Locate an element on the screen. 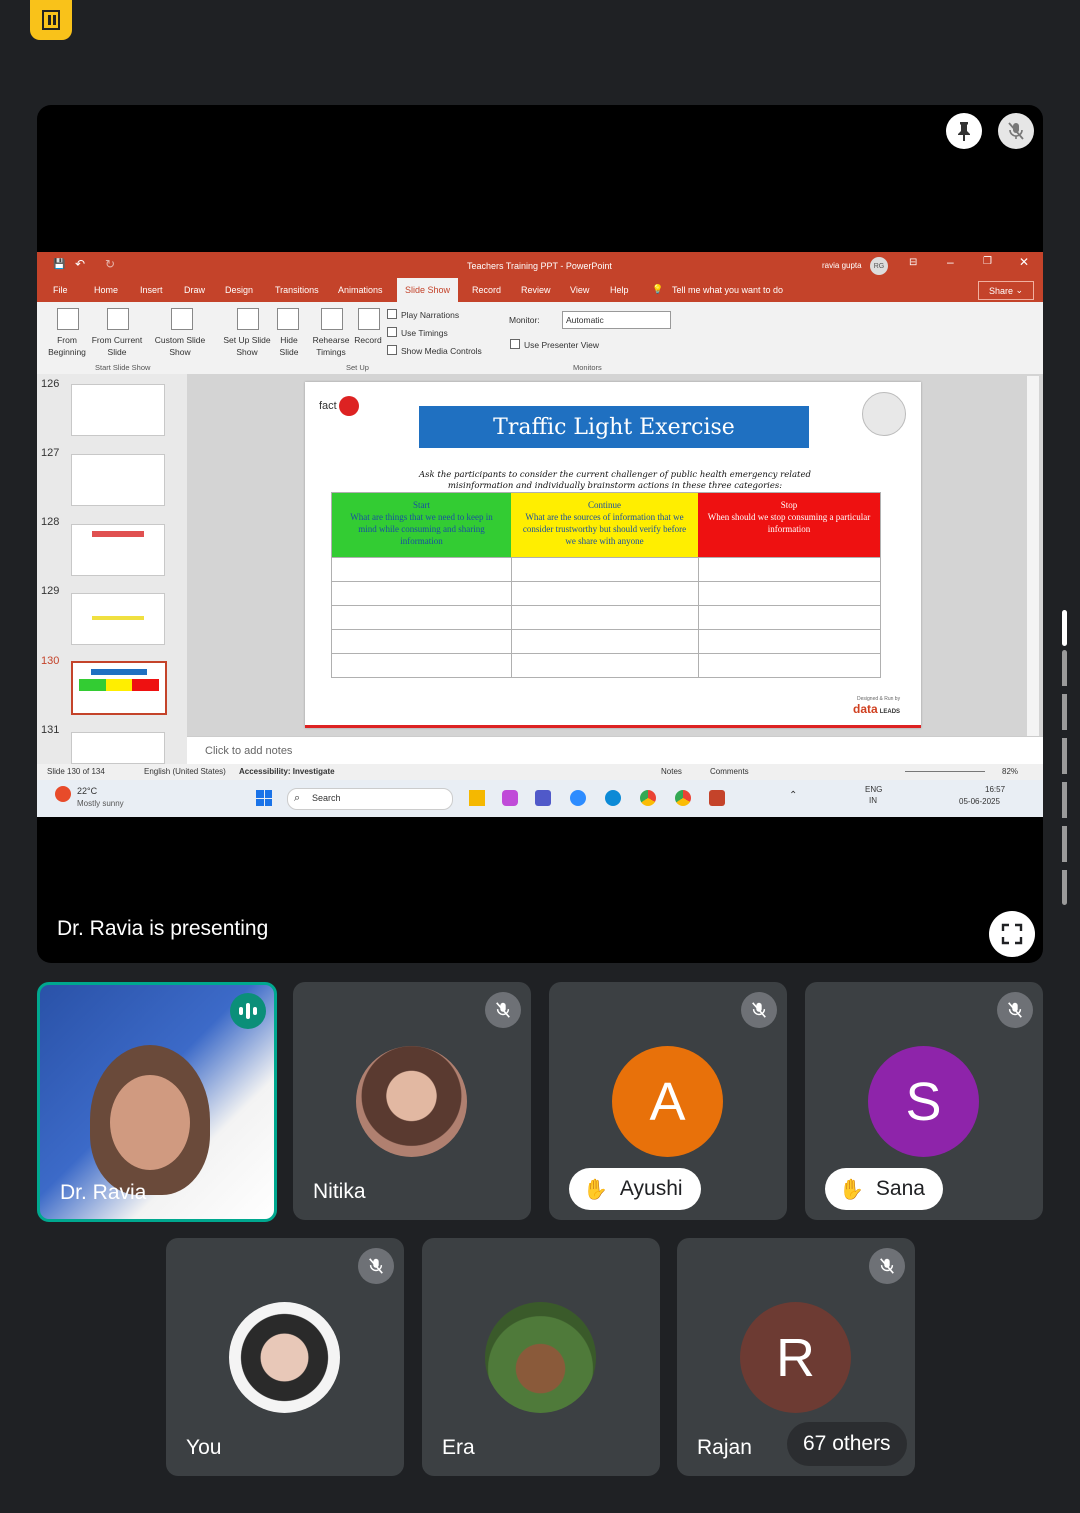  rehearse-button: Rehearse Timings is located at coordinates (331, 346).